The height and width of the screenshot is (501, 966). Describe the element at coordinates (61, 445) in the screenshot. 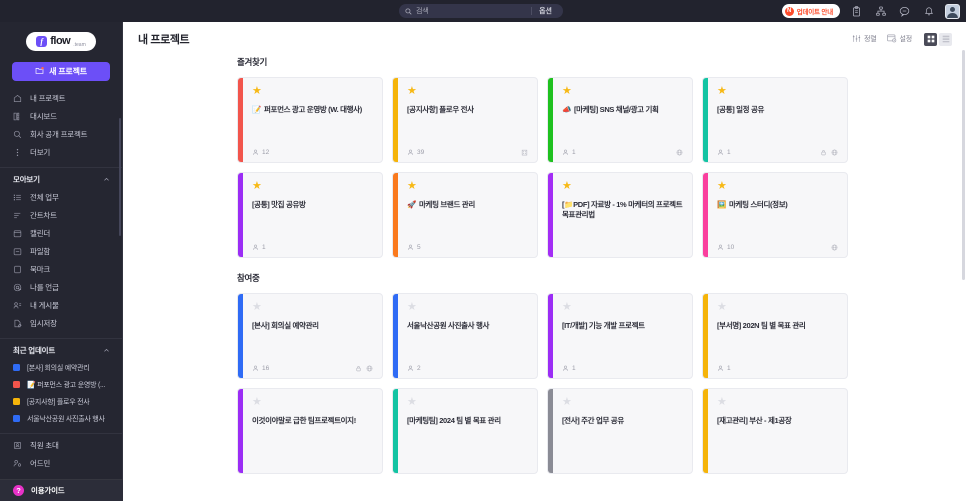

I see `sidebar-item-invite: 직원 초대` at that location.